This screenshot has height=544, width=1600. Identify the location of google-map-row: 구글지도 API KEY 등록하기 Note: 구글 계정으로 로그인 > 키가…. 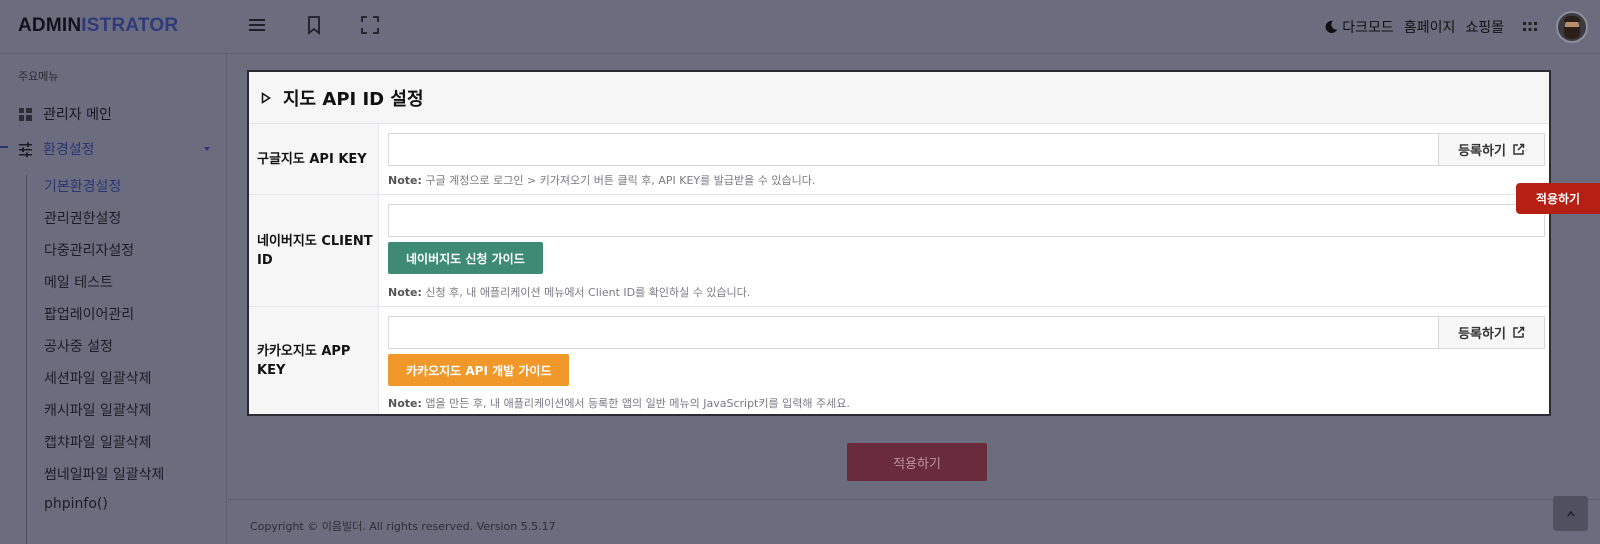
(899, 159).